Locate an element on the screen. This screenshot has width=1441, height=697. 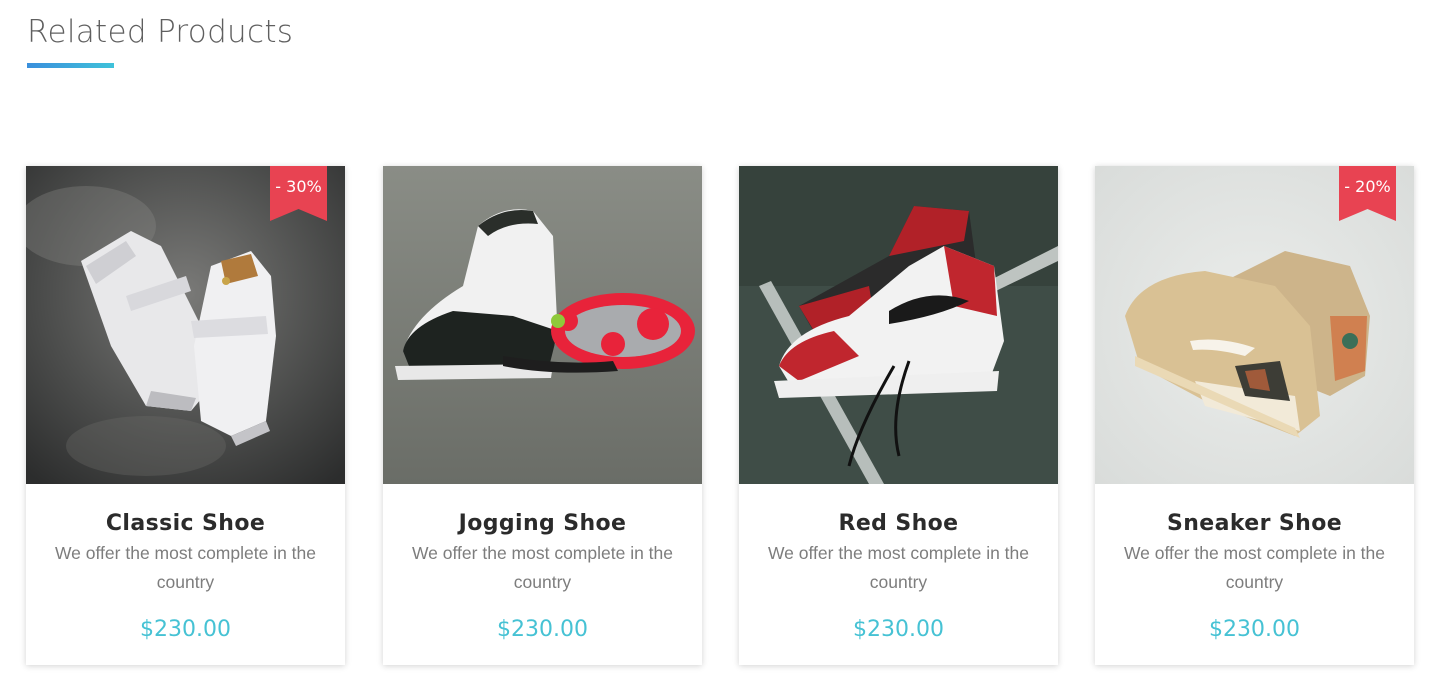
section-title: Related Products is located at coordinates (160, 32).